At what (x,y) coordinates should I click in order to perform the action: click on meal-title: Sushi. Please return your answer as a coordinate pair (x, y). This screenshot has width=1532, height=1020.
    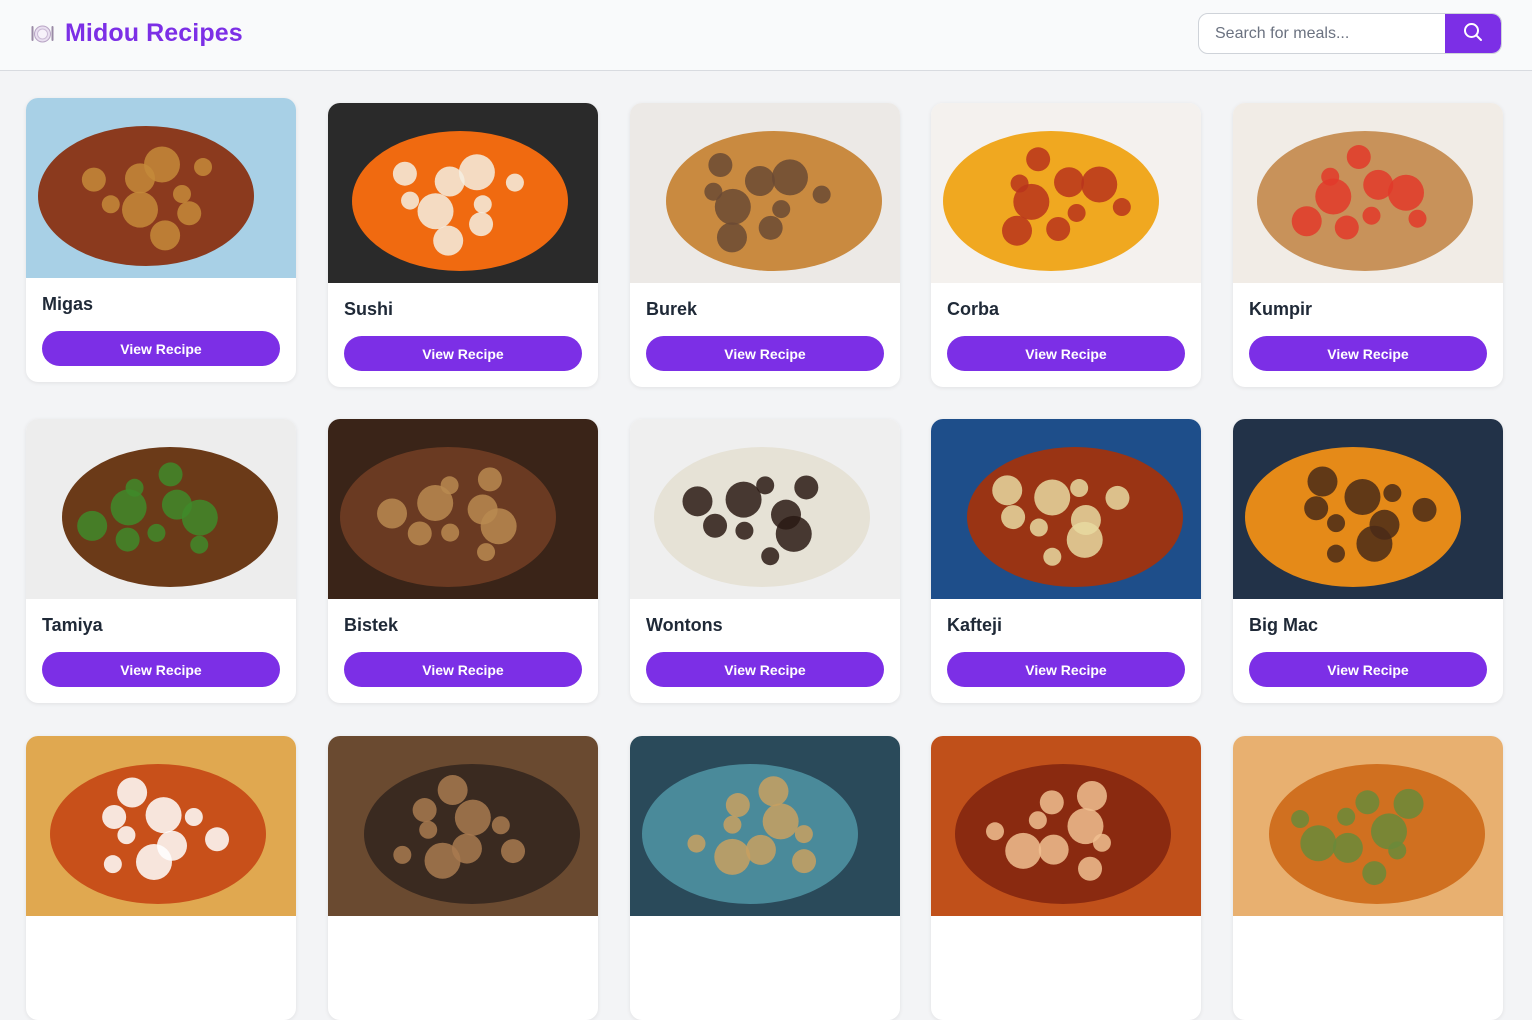
    Looking at the image, I should click on (369, 309).